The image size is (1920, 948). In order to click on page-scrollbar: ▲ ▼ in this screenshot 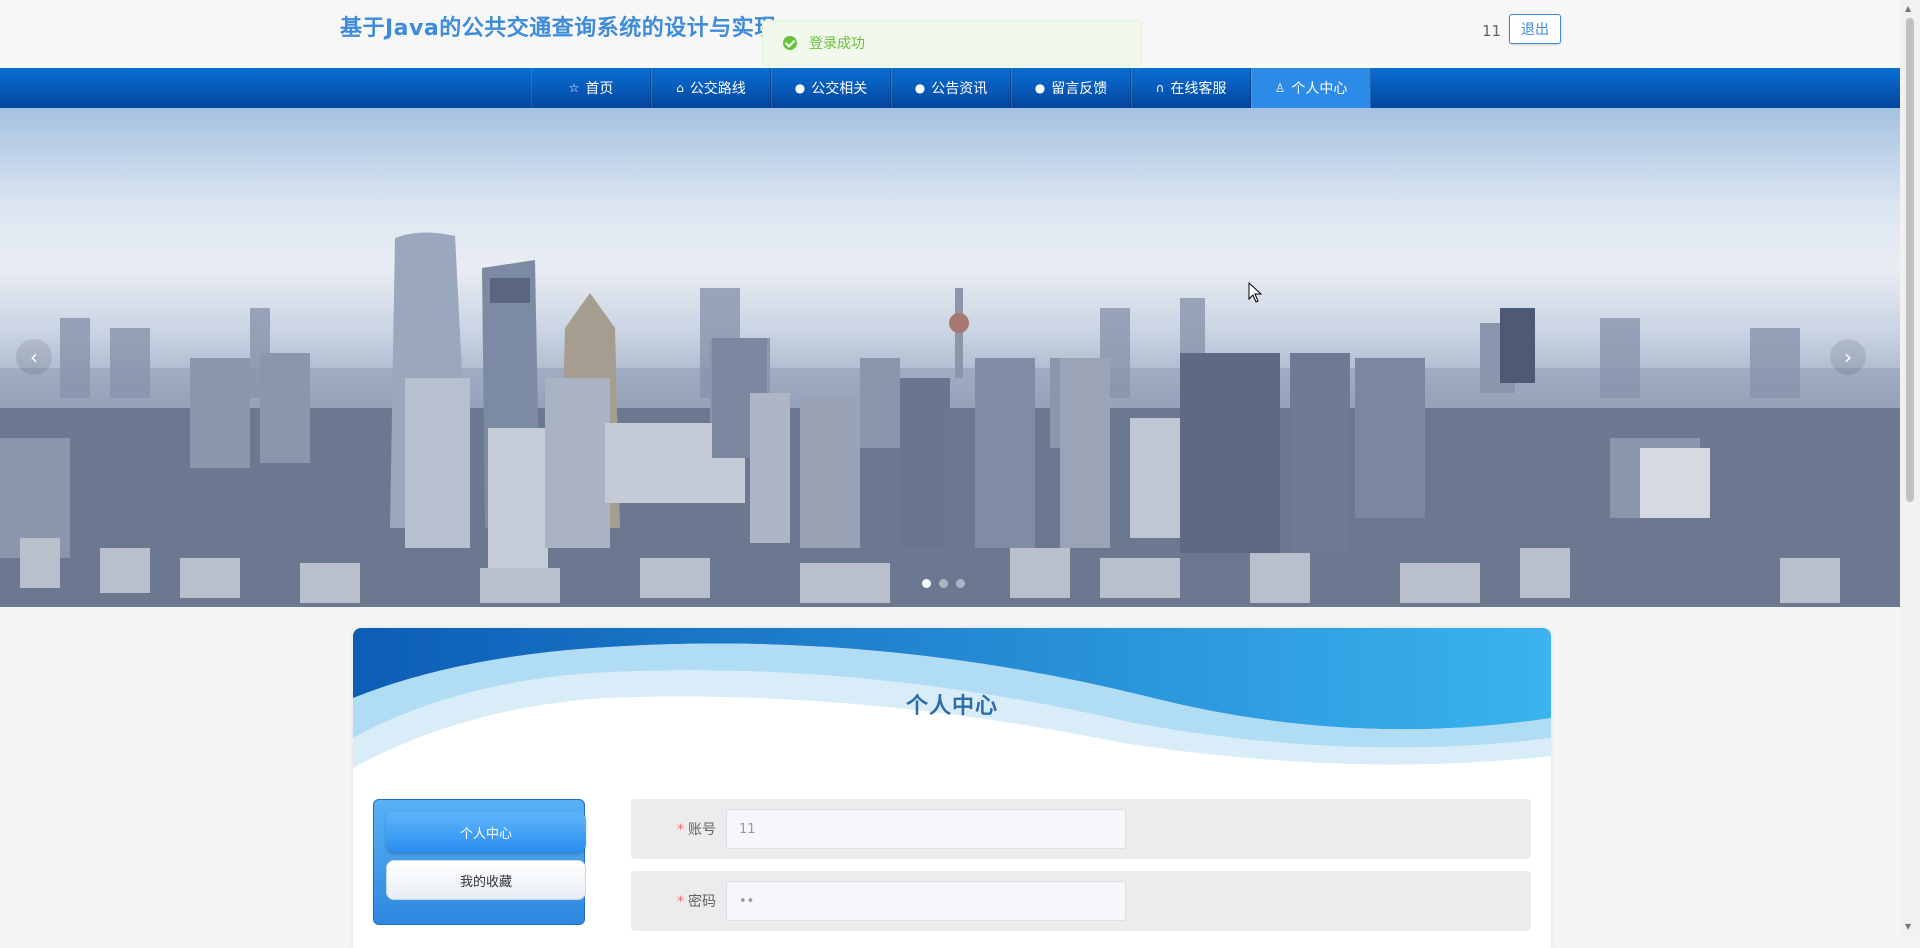, I will do `click(1910, 468)`.